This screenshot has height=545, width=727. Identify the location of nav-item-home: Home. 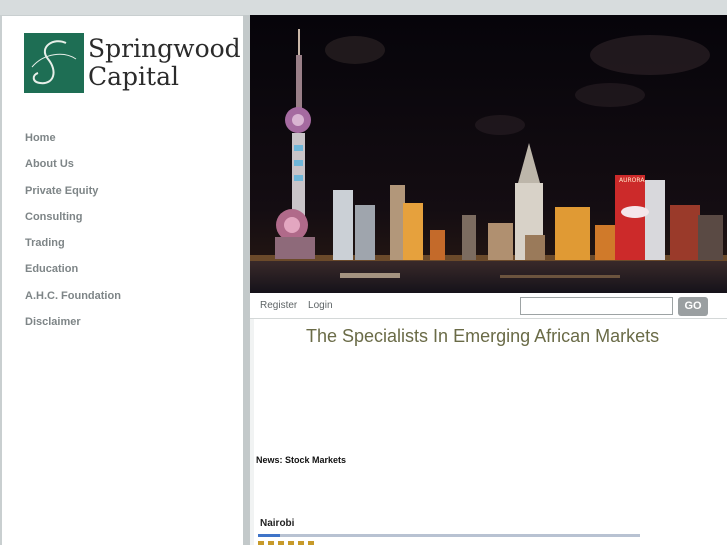
(73, 144).